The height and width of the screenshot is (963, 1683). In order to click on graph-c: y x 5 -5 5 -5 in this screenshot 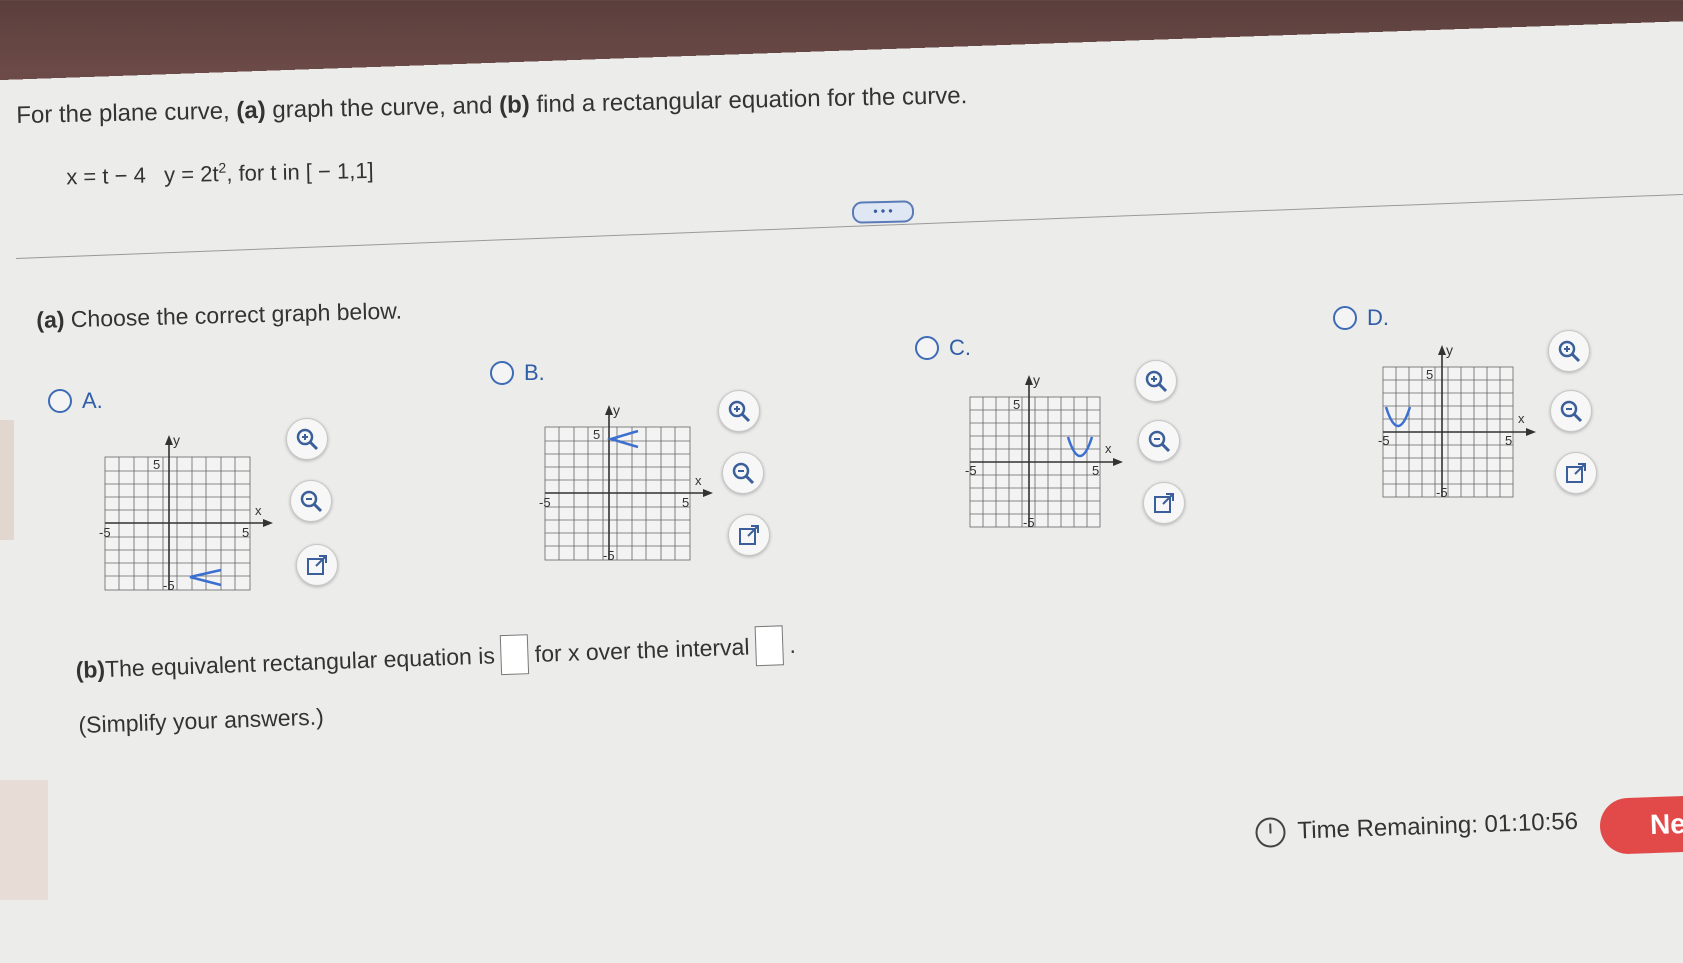, I will do `click(1060, 455)`.